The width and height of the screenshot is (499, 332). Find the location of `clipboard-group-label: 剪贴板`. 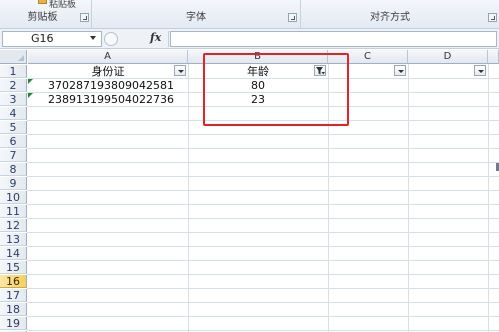

clipboard-group-label: 剪贴板 is located at coordinates (42, 17).